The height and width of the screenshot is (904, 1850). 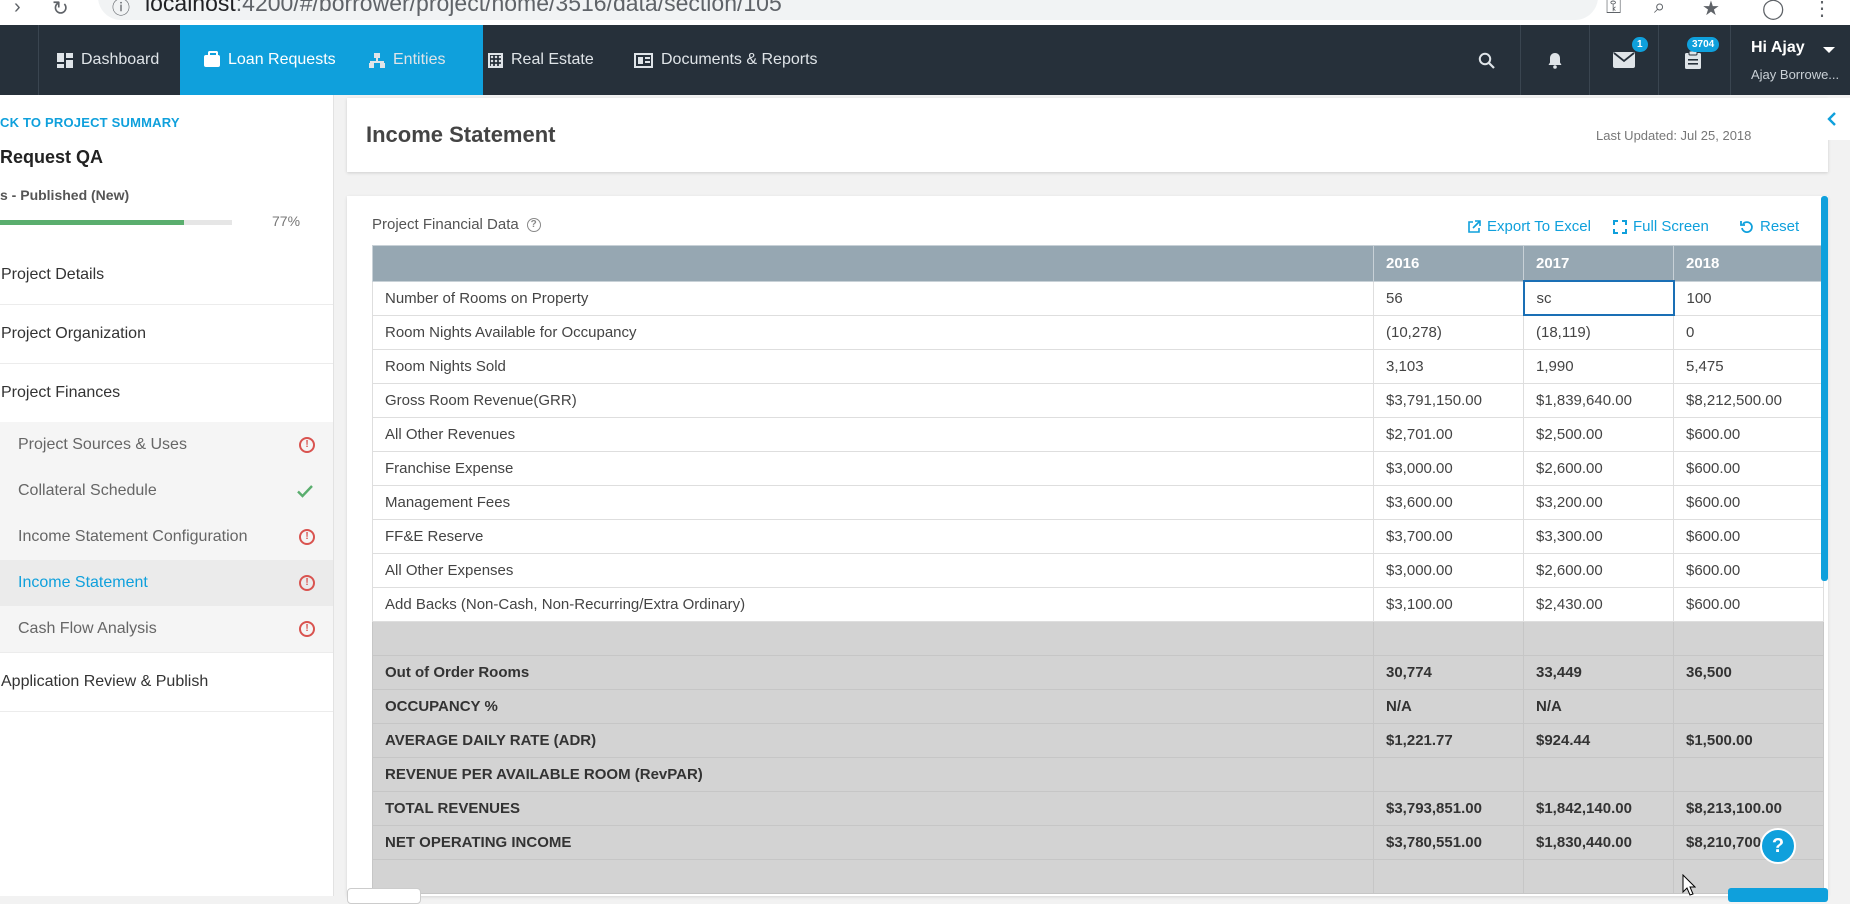 I want to click on messages-button: 1, so click(x=1624, y=60).